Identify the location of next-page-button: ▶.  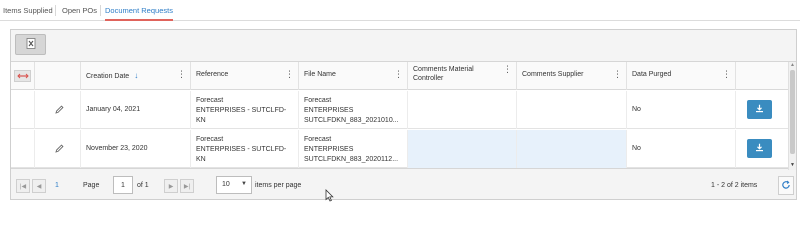
(171, 186).